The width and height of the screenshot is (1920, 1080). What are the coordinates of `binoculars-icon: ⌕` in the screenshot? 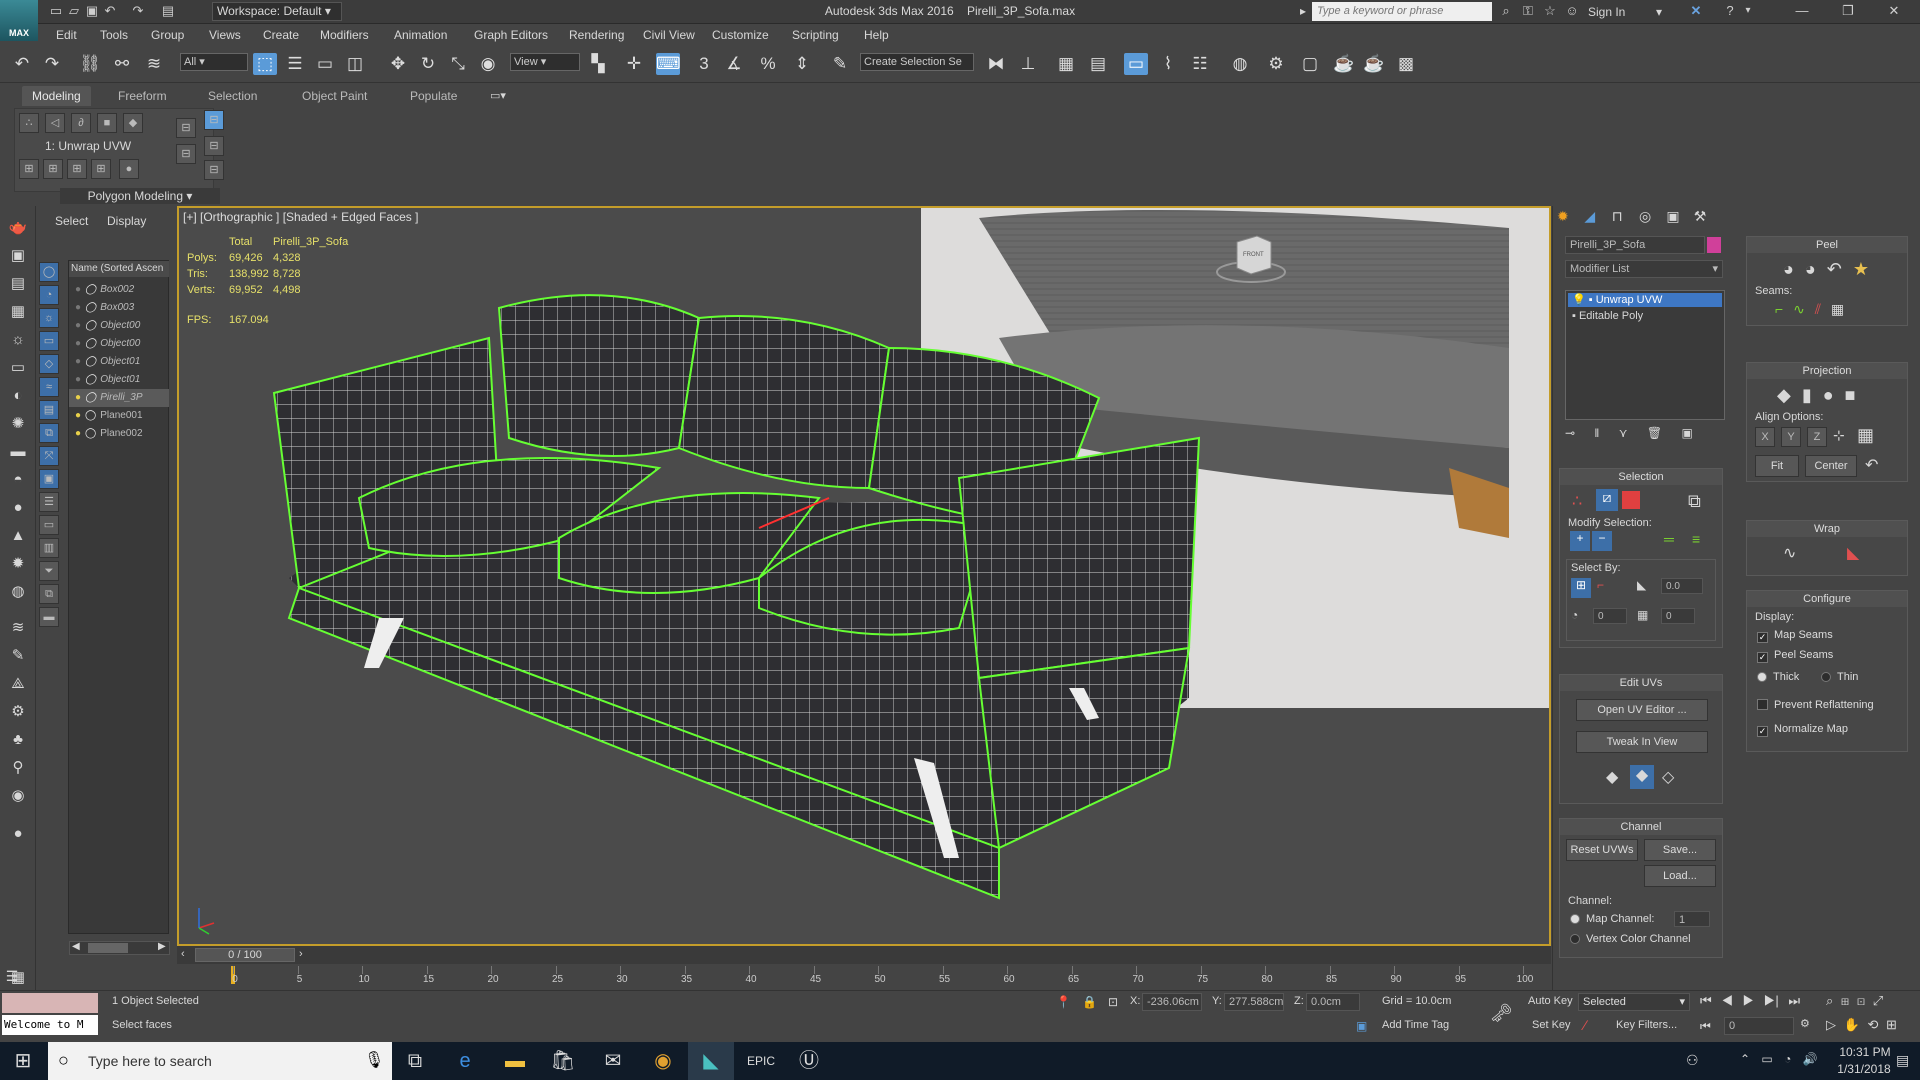 It's located at (1506, 11).